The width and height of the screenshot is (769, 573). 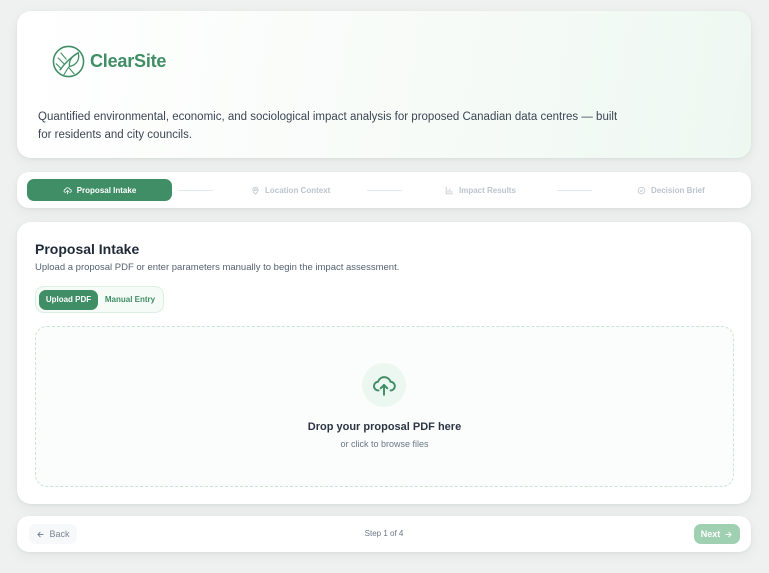 I want to click on arrow-right-icon, so click(x=728, y=534).